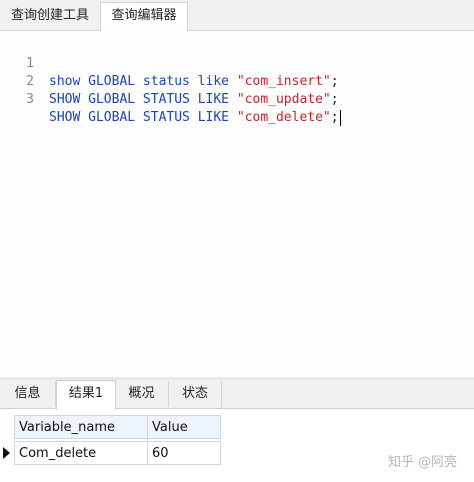 The image size is (474, 482). What do you see at coordinates (142, 394) in the screenshot?
I see `tab-profile: 概况` at bounding box center [142, 394].